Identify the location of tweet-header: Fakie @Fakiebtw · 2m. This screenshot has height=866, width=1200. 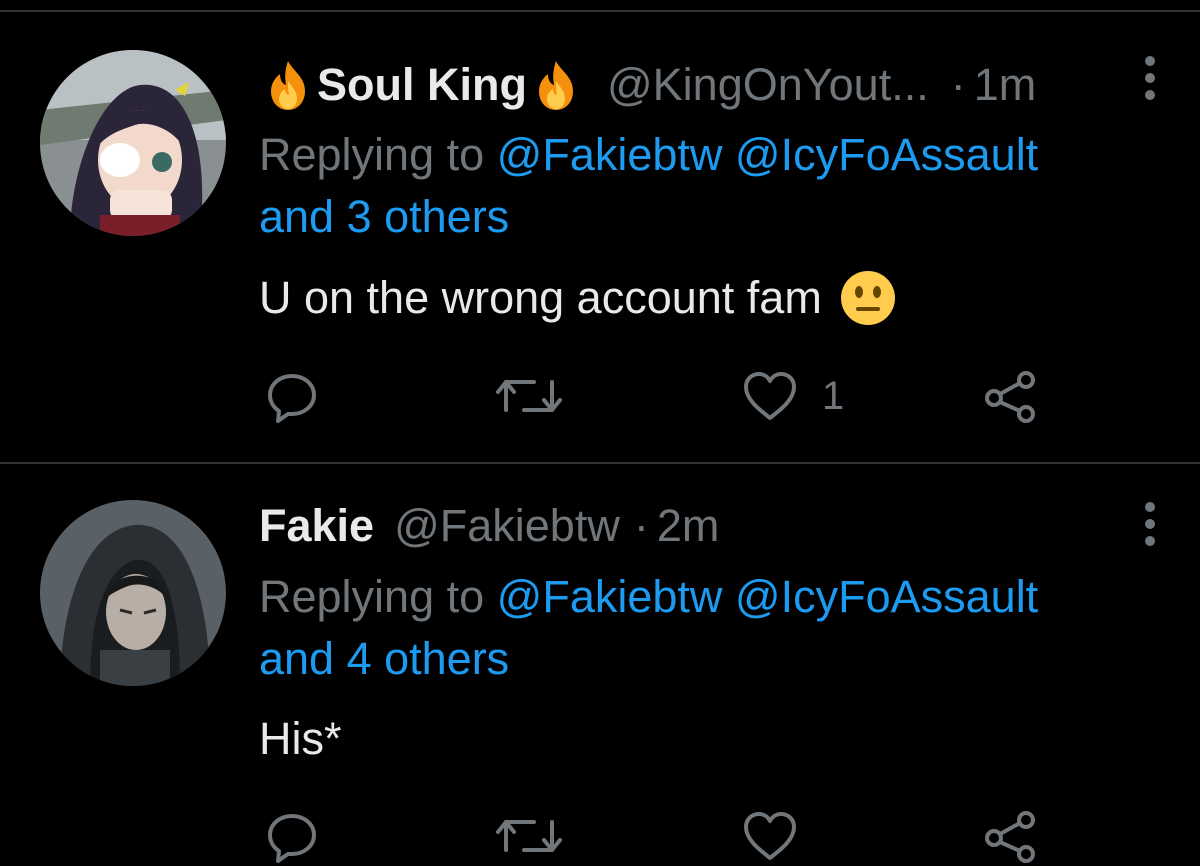
(489, 526).